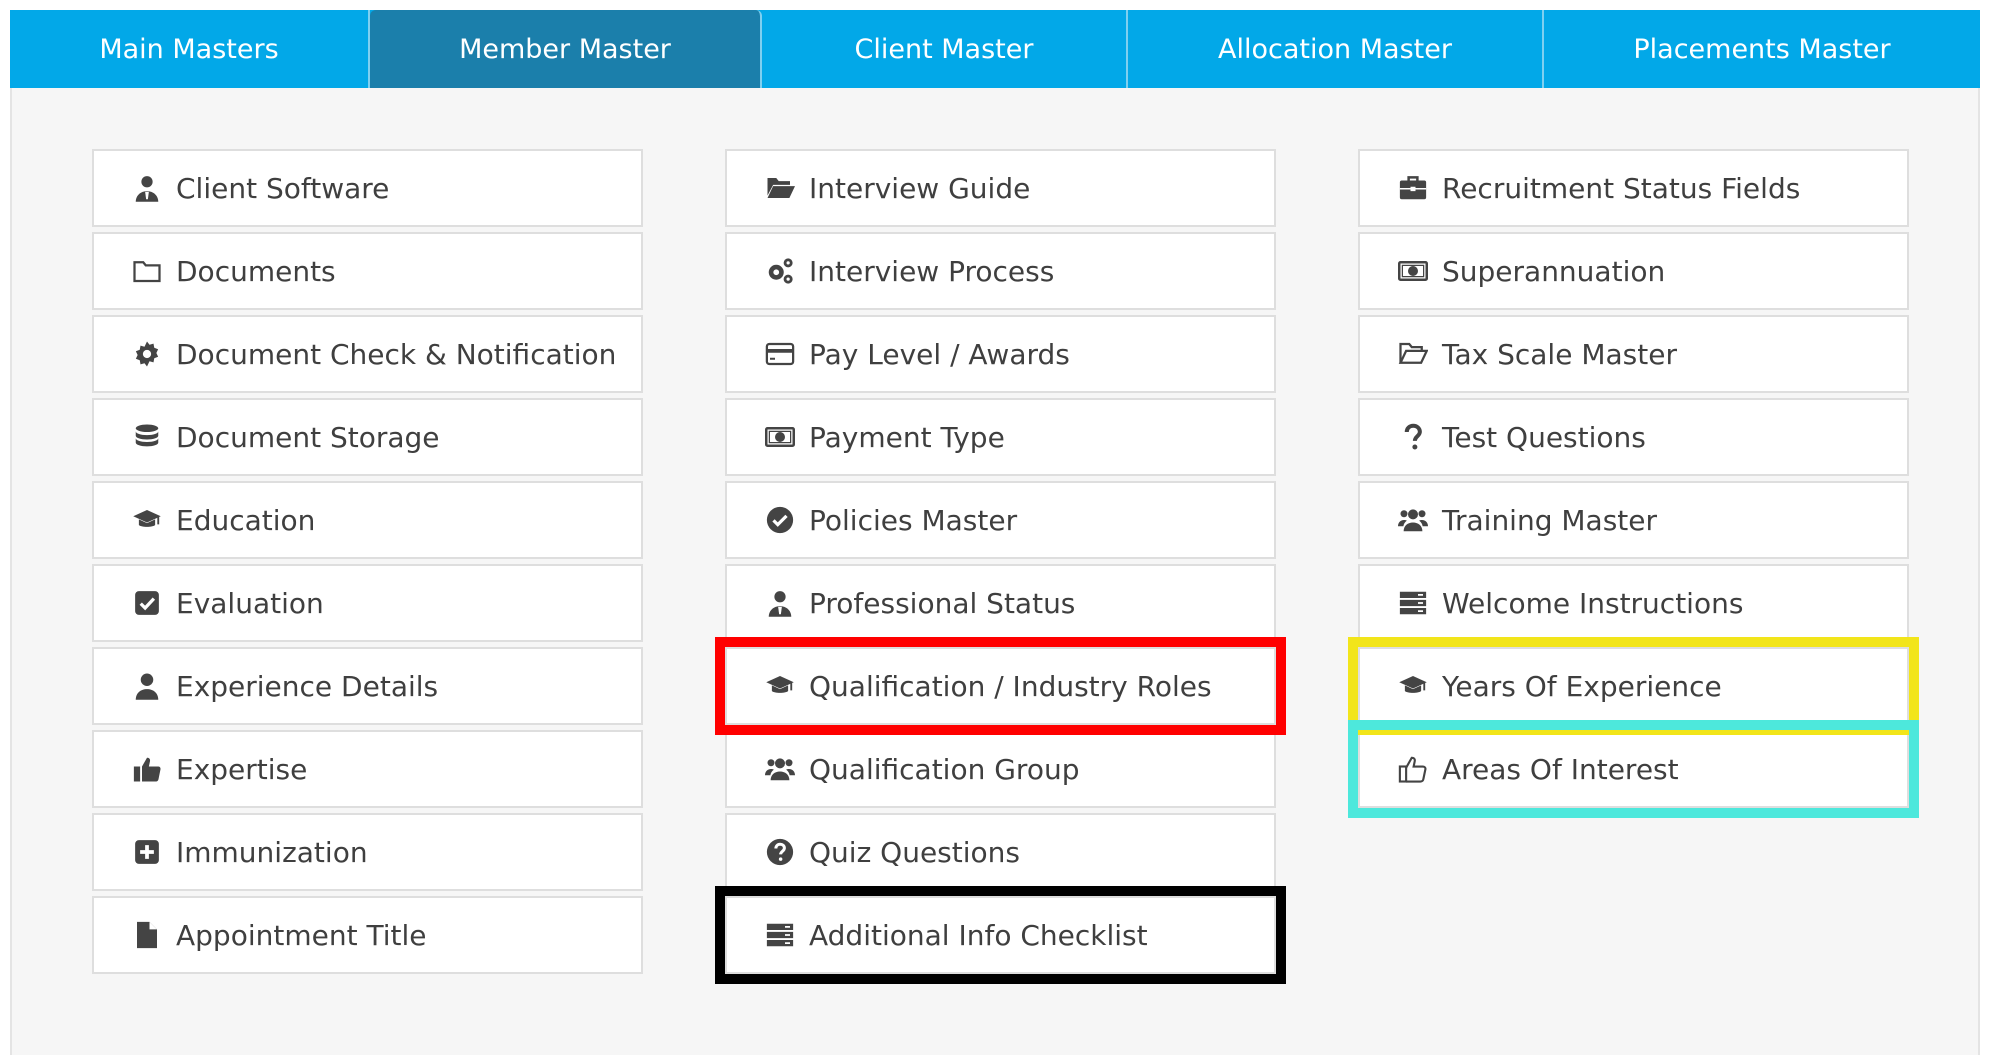 The height and width of the screenshot is (1055, 1991). Describe the element at coordinates (1621, 188) in the screenshot. I see `menu-item-label: Recruitment Status Fields` at that location.